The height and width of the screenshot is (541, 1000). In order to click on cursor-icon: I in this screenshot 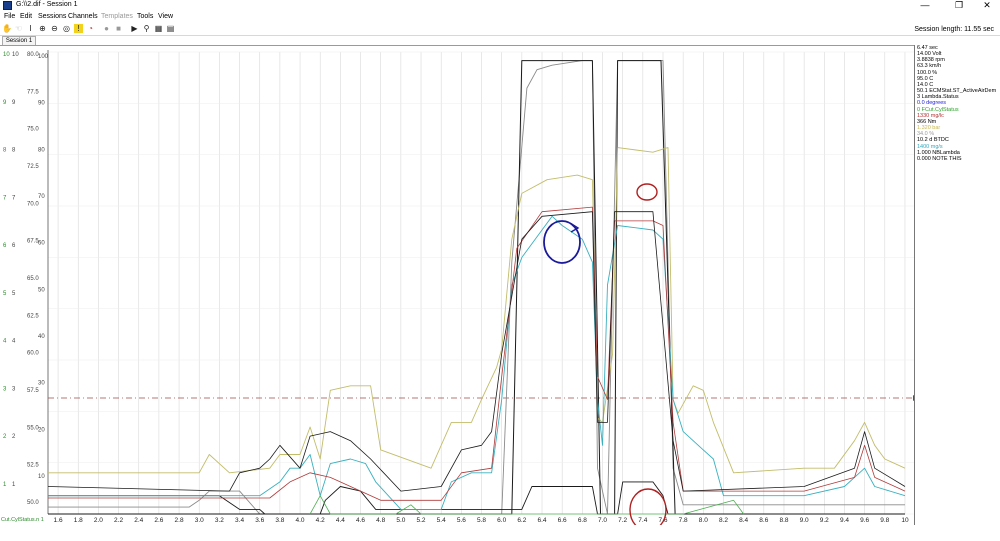, I will do `click(30, 28)`.